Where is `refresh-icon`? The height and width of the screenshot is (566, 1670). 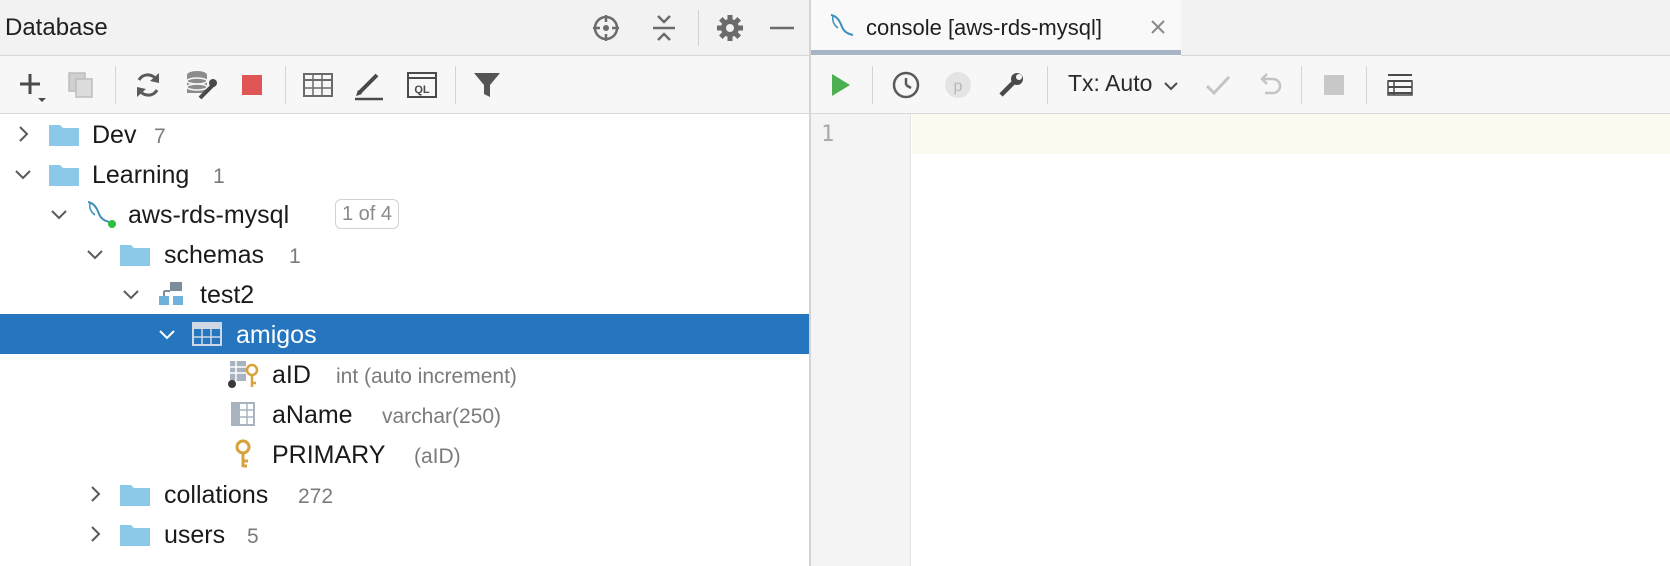 refresh-icon is located at coordinates (148, 85).